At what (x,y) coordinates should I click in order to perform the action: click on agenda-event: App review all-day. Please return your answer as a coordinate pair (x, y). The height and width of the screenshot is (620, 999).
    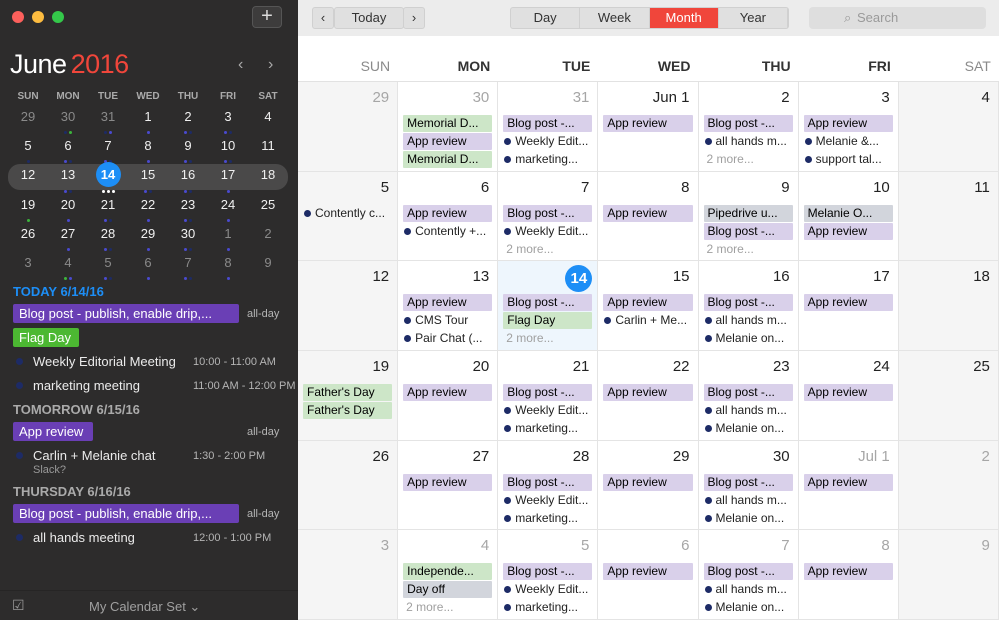
    Looking at the image, I should click on (153, 432).